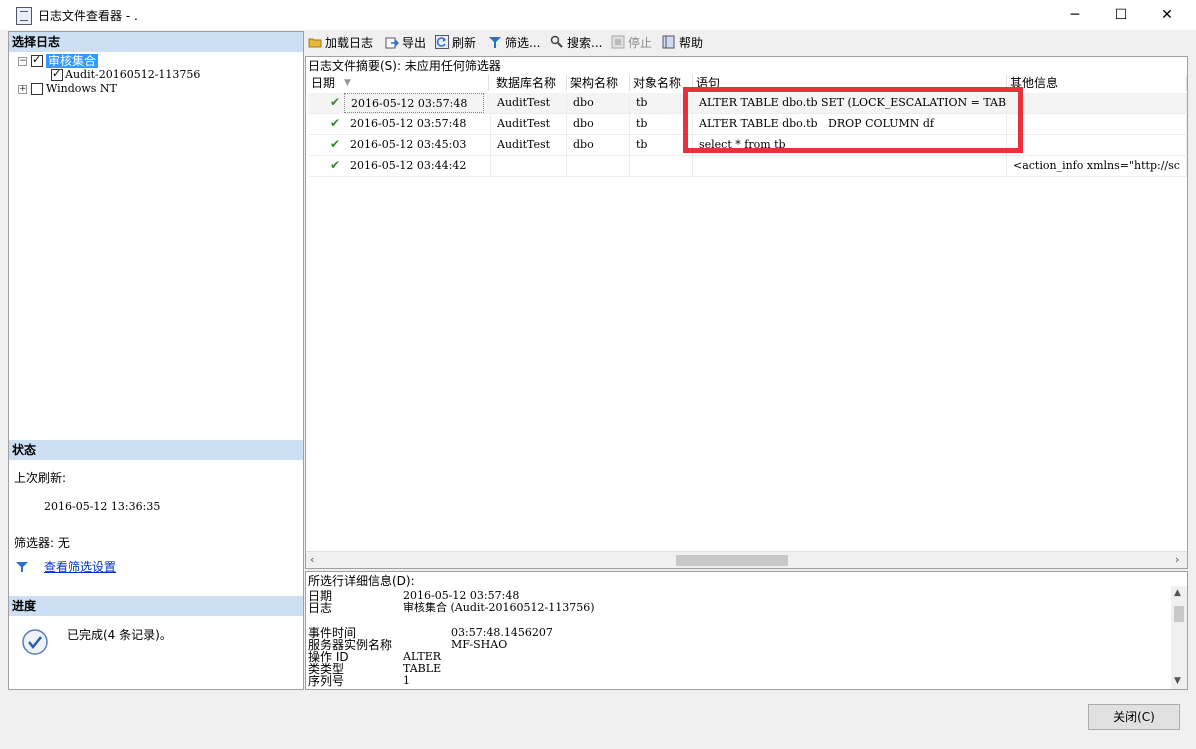  Describe the element at coordinates (24, 16) in the screenshot. I see `app-icon` at that location.